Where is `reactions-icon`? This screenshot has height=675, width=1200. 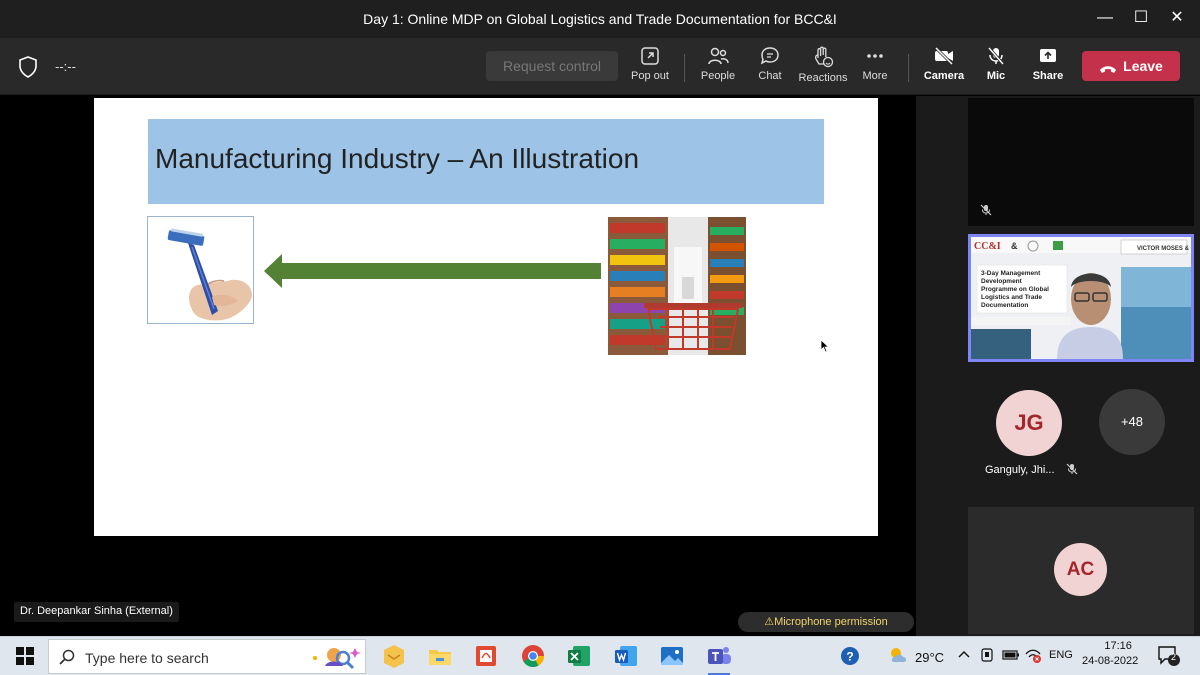 reactions-icon is located at coordinates (824, 57).